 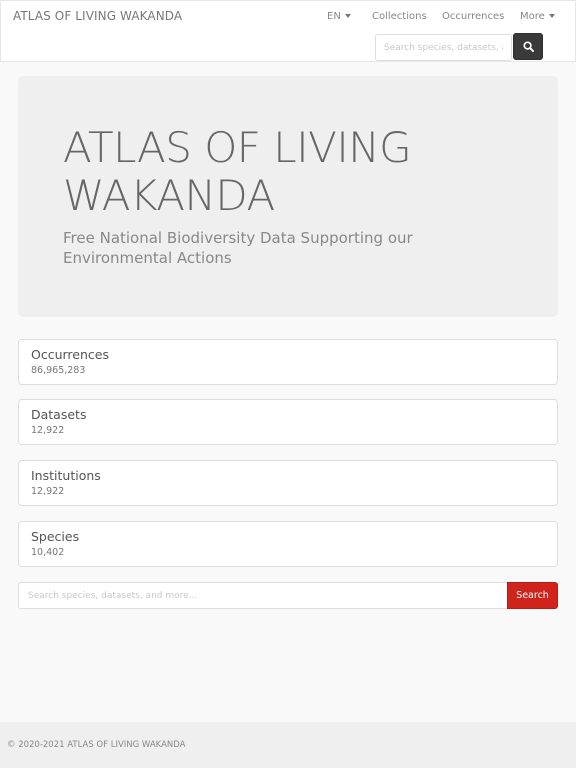 What do you see at coordinates (288, 745) in the screenshot?
I see `footer: © 2020-2021 ATLAS OF LIVING WAKANDA` at bounding box center [288, 745].